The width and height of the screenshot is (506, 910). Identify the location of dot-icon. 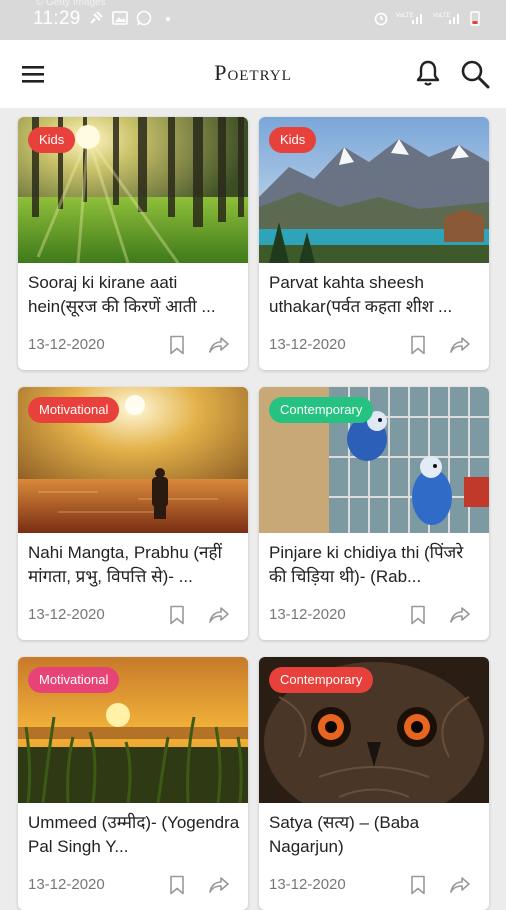
(168, 19).